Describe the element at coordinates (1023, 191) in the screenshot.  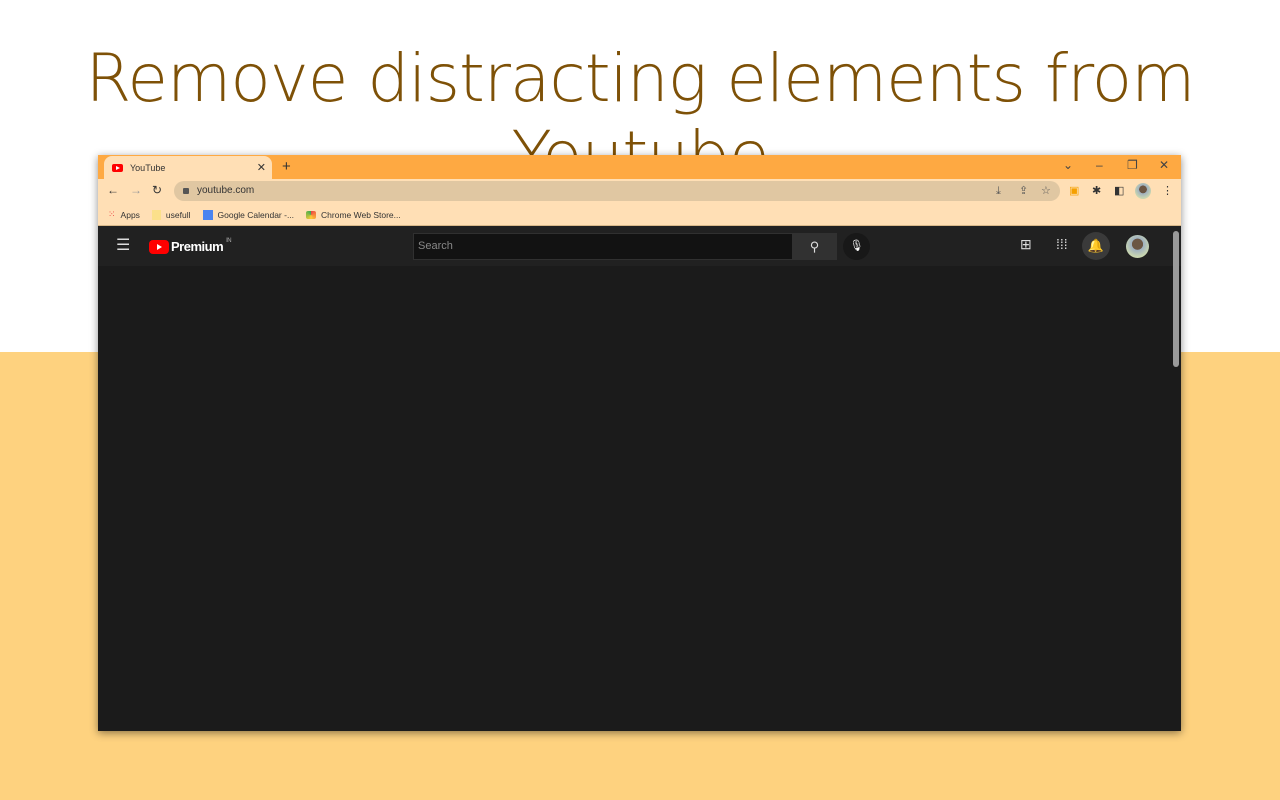
I see `share-icon: ⇪` at that location.